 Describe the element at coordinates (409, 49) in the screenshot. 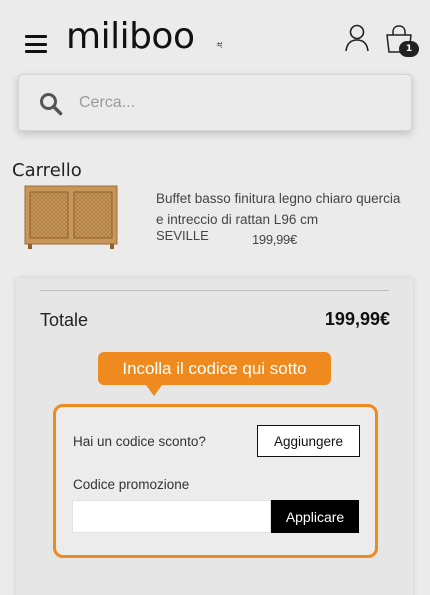

I see `cart-count-badge: 1` at that location.